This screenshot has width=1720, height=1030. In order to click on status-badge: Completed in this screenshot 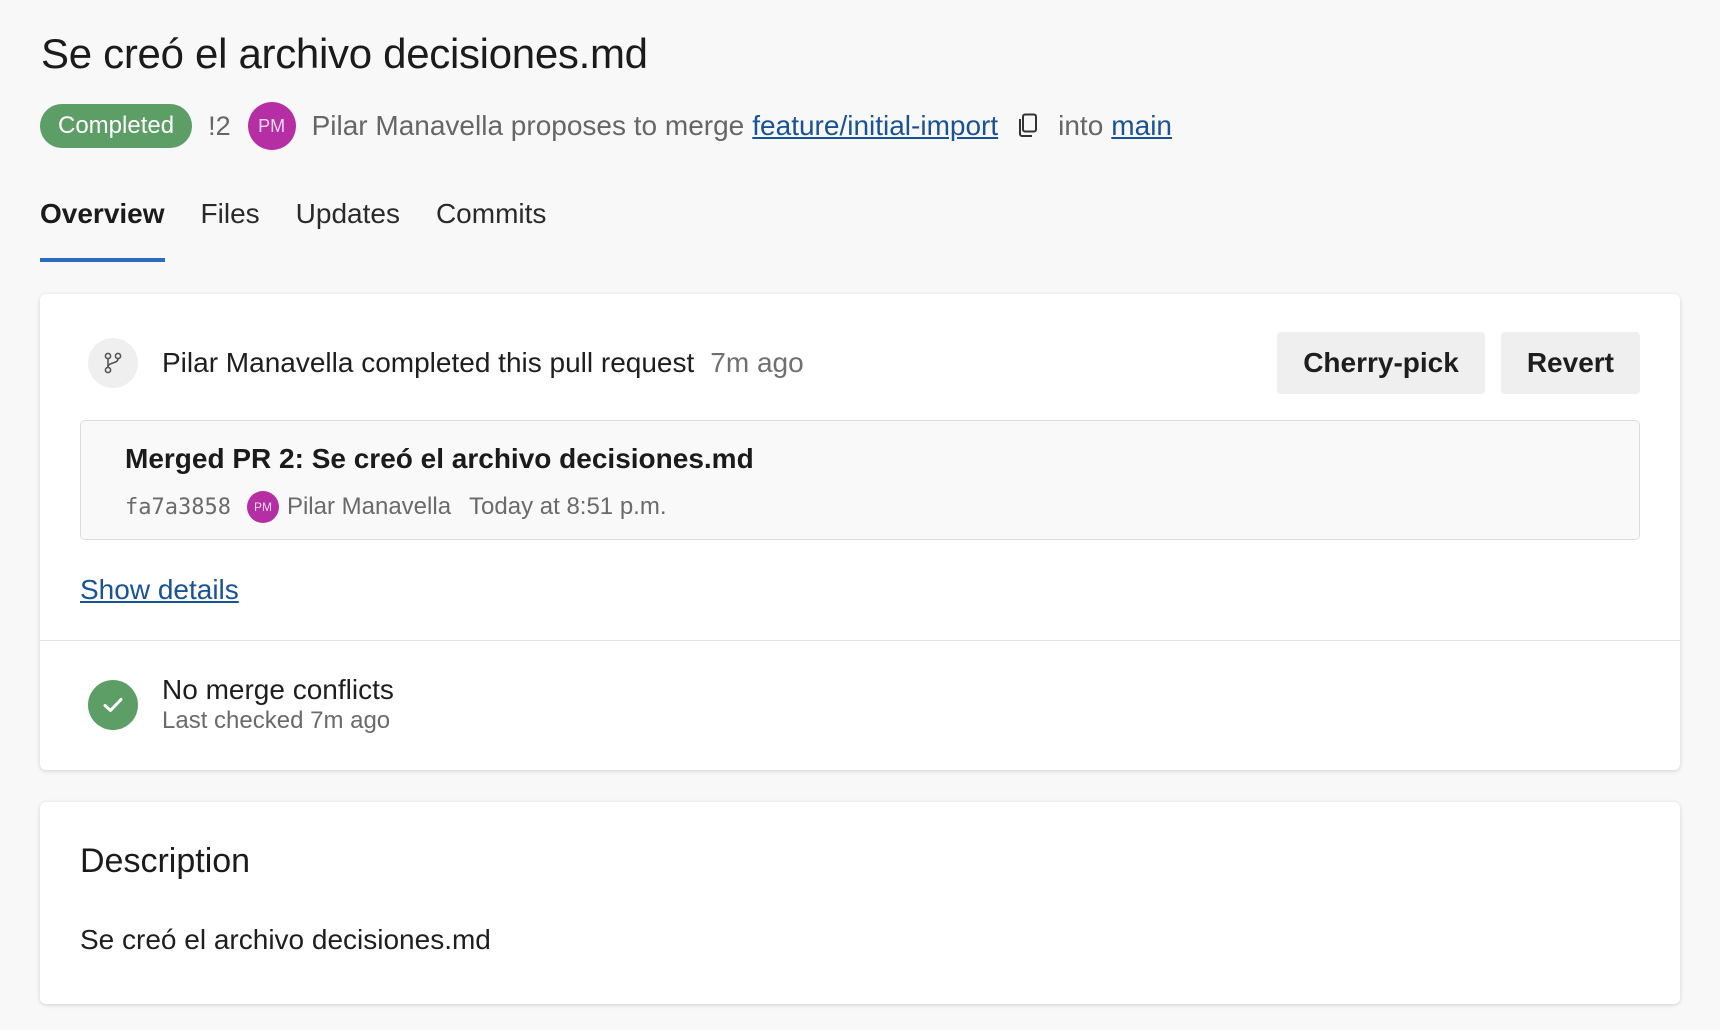, I will do `click(116, 126)`.